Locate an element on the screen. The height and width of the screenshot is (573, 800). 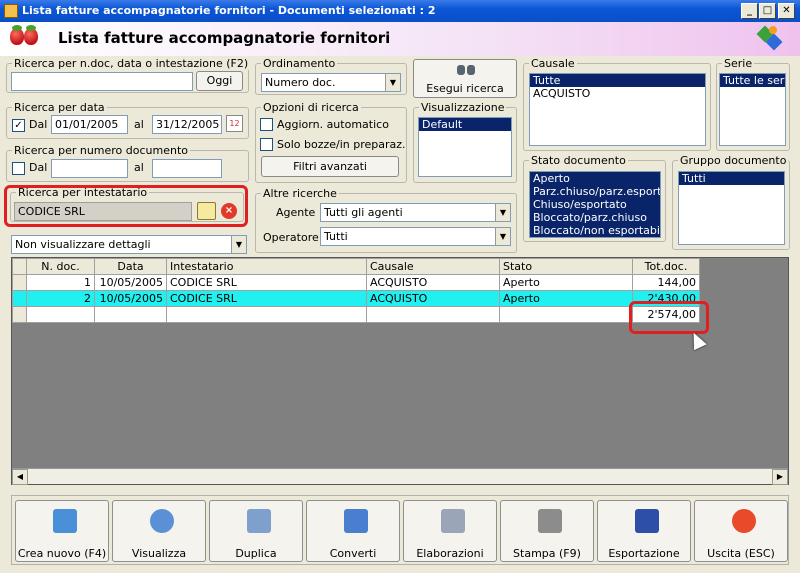
process-button: Elaborazioni is located at coordinates (450, 531).